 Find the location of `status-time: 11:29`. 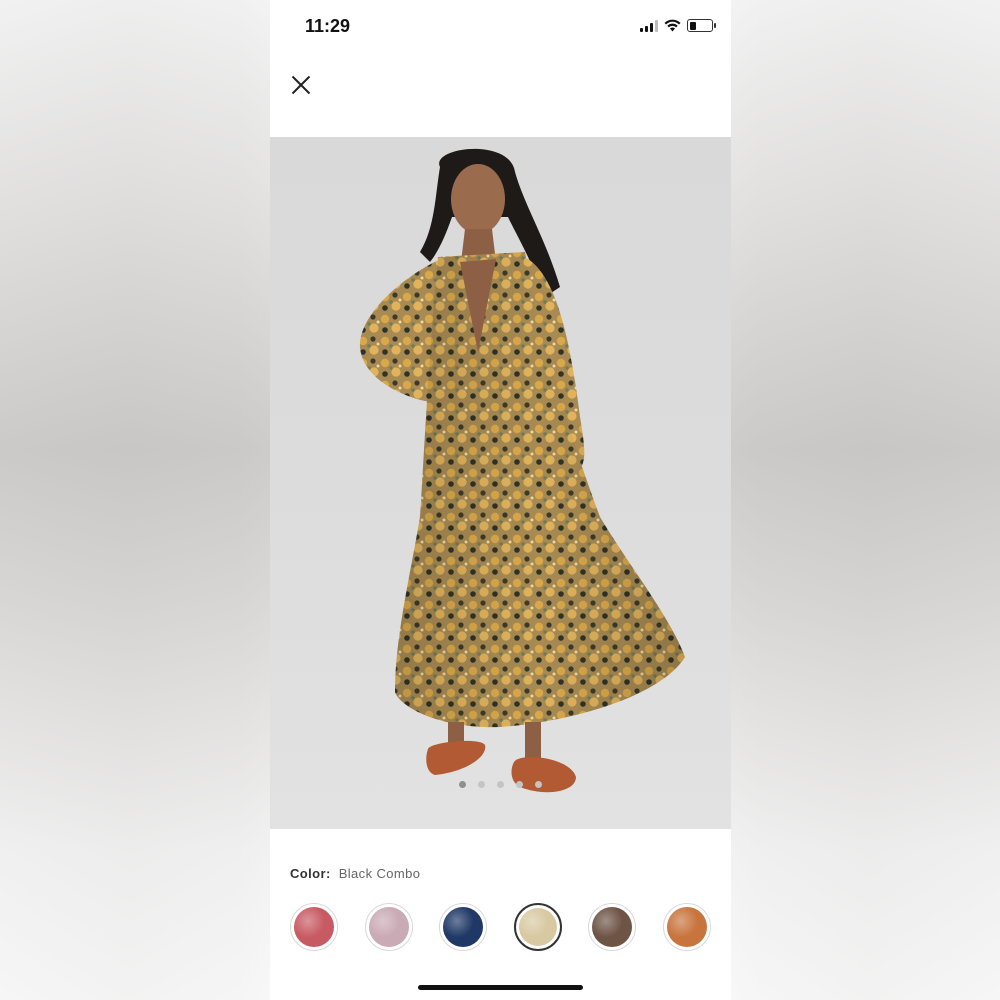

status-time: 11:29 is located at coordinates (328, 26).